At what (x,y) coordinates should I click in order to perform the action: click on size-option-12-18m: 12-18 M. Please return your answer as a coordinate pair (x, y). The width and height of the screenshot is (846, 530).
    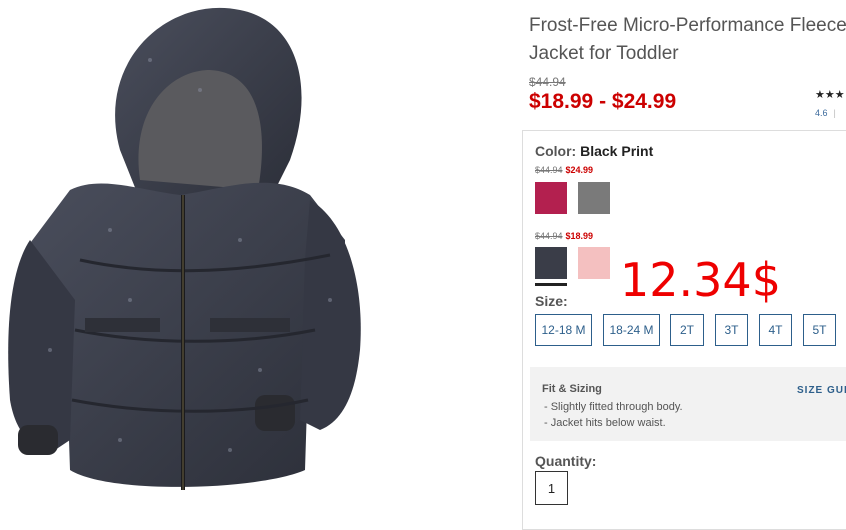
    Looking at the image, I should click on (563, 330).